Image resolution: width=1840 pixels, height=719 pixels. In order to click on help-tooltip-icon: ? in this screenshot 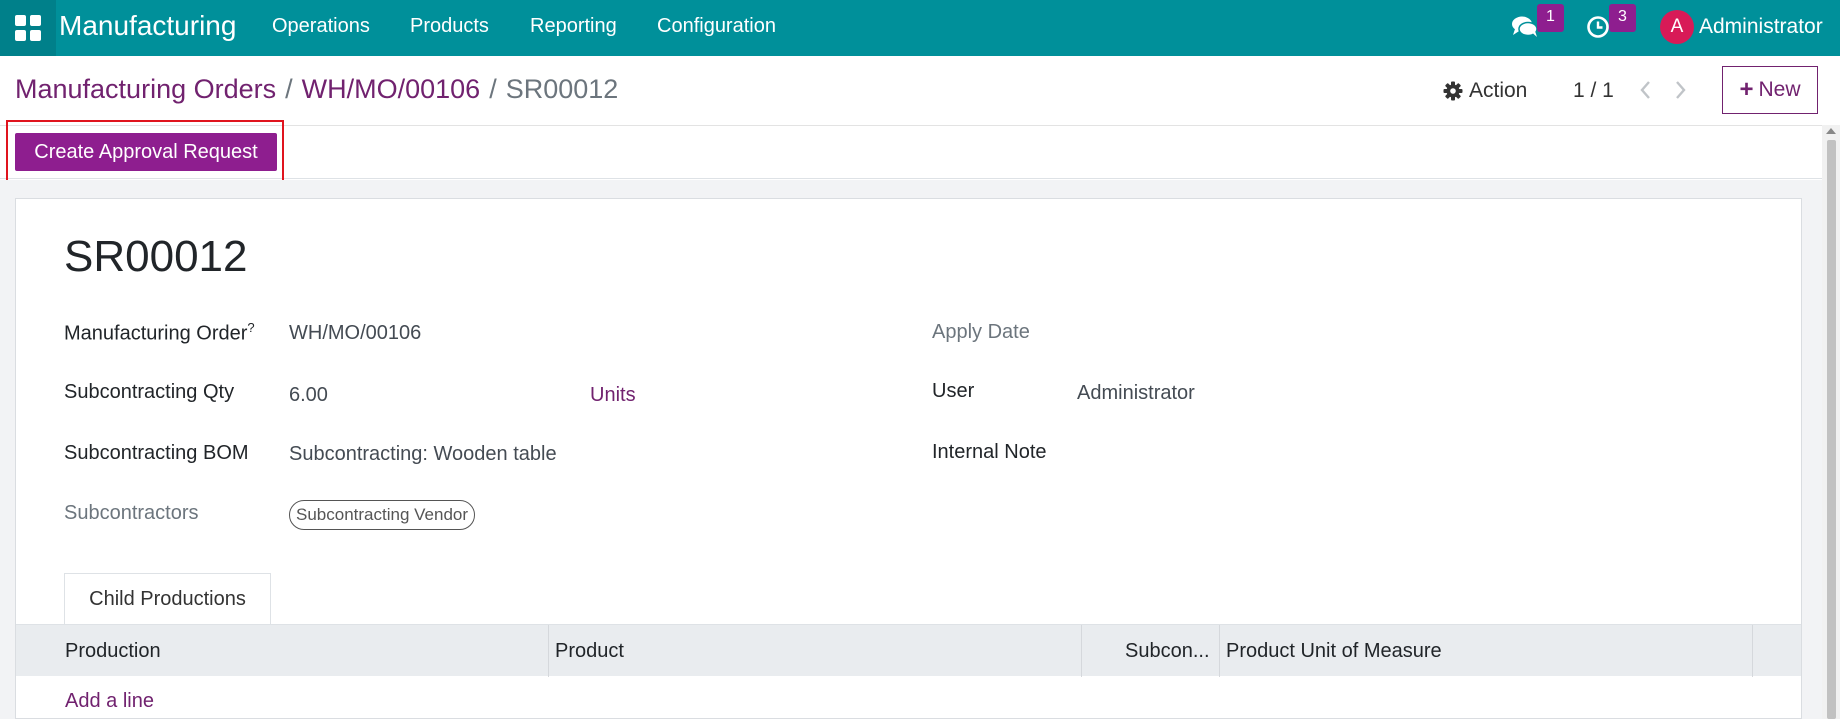, I will do `click(250, 327)`.